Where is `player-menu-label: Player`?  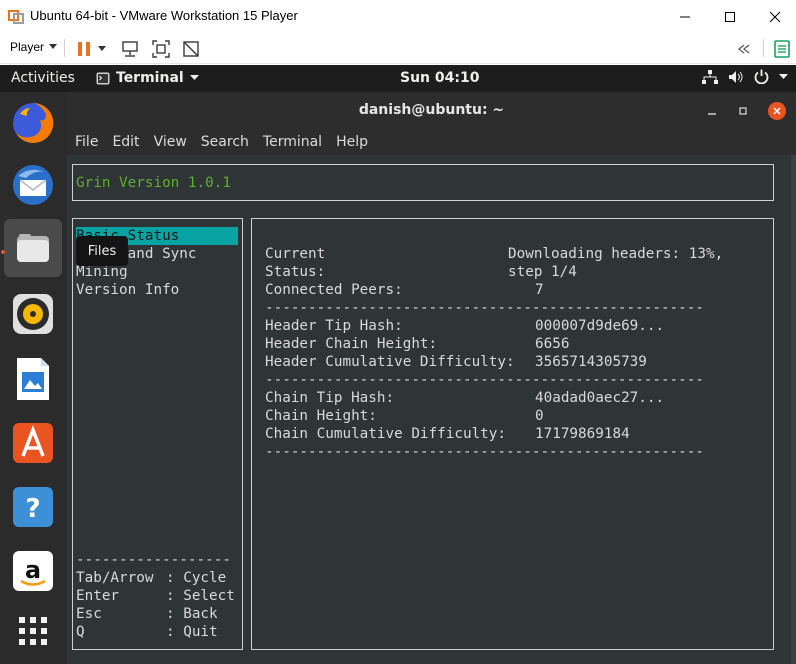
player-menu-label: Player is located at coordinates (27, 47).